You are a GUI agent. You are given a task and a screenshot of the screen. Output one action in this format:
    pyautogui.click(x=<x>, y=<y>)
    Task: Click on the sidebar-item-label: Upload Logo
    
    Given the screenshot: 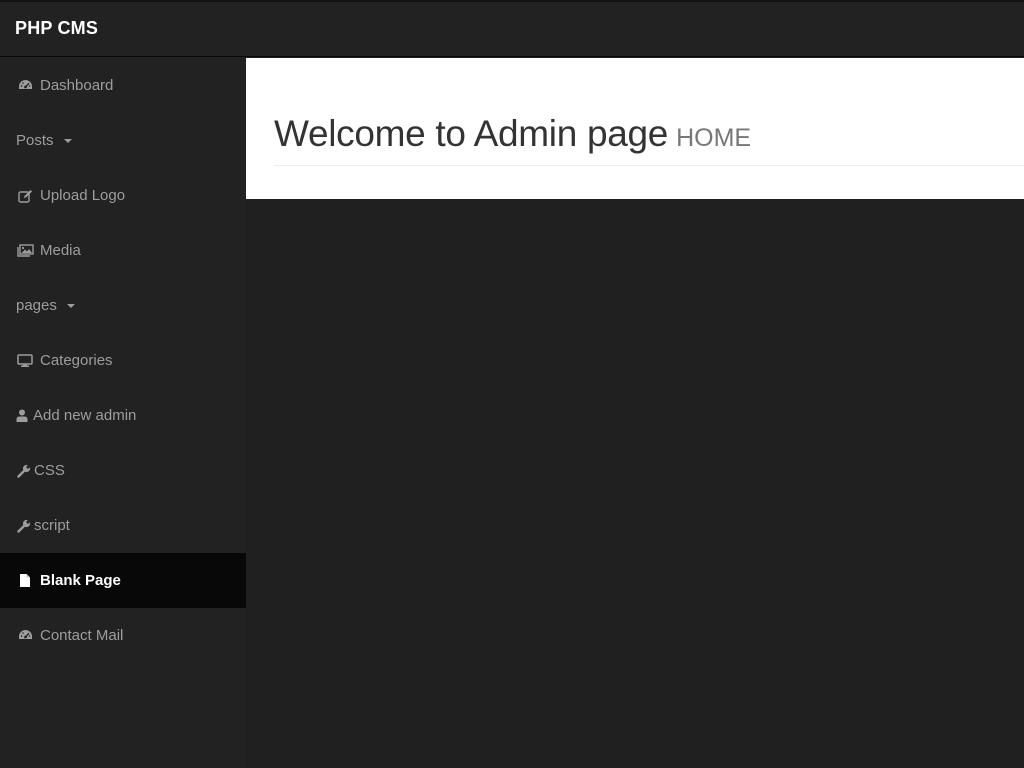 What is the action you would take?
    pyautogui.click(x=83, y=195)
    